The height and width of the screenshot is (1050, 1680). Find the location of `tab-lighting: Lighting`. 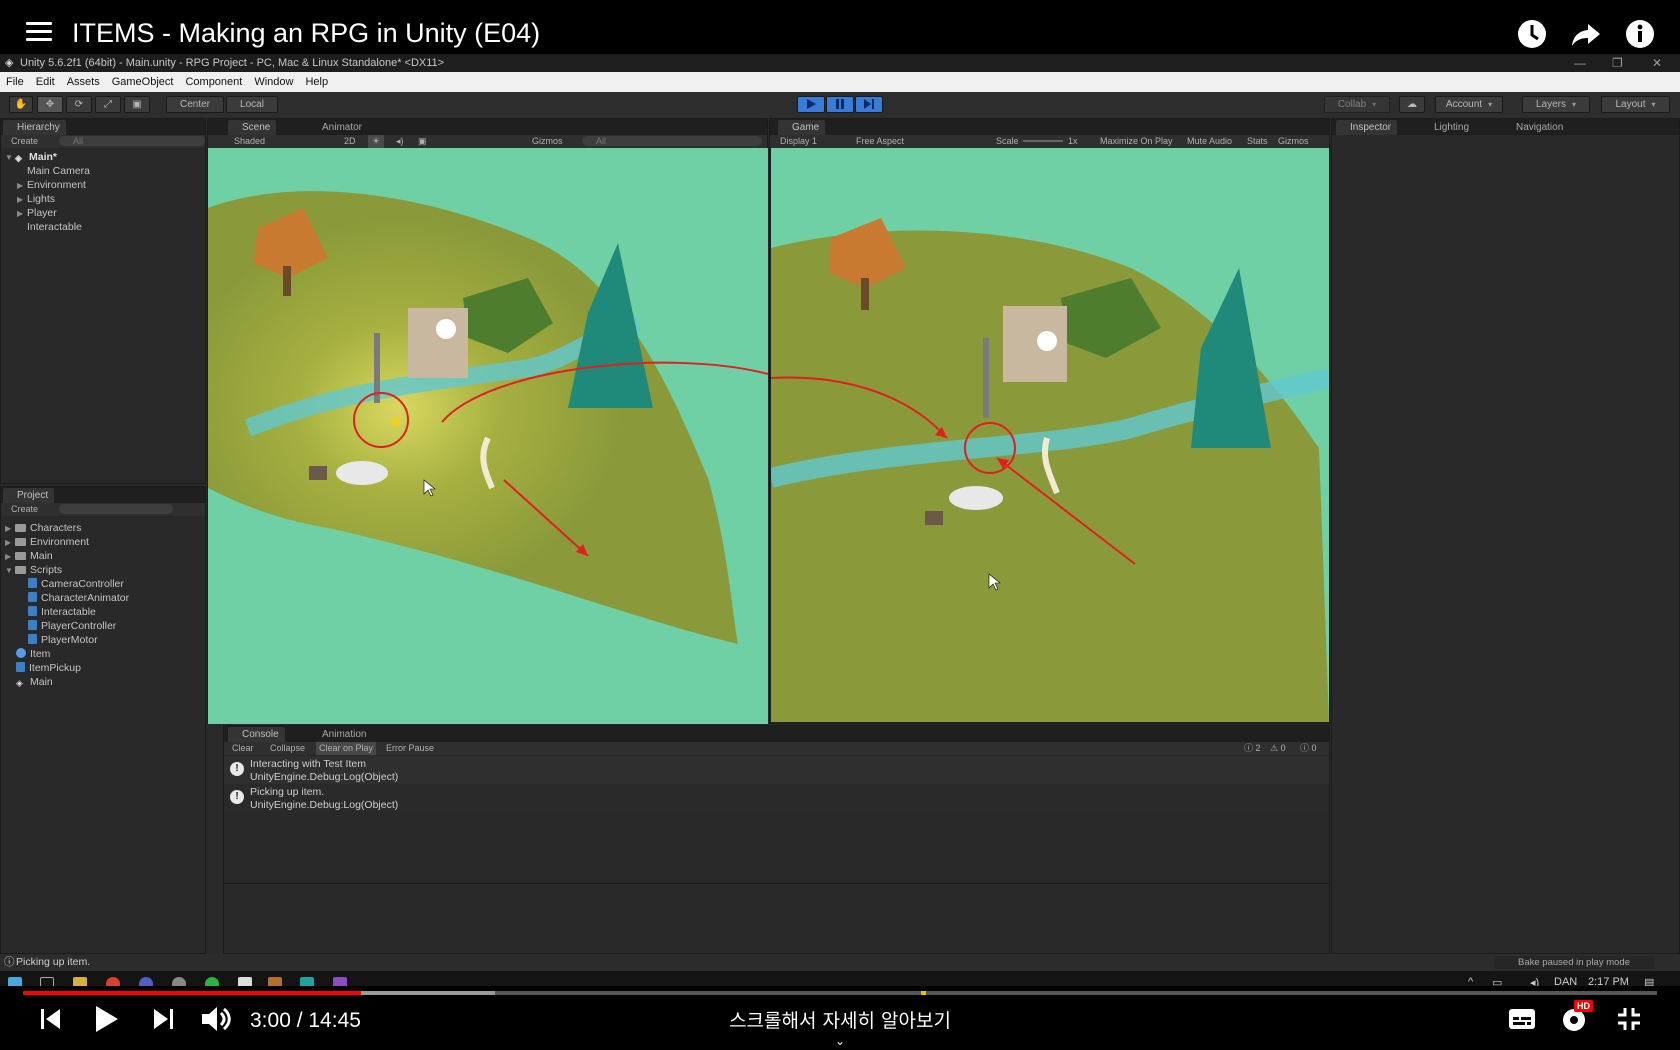

tab-lighting: Lighting is located at coordinates (1447, 127).